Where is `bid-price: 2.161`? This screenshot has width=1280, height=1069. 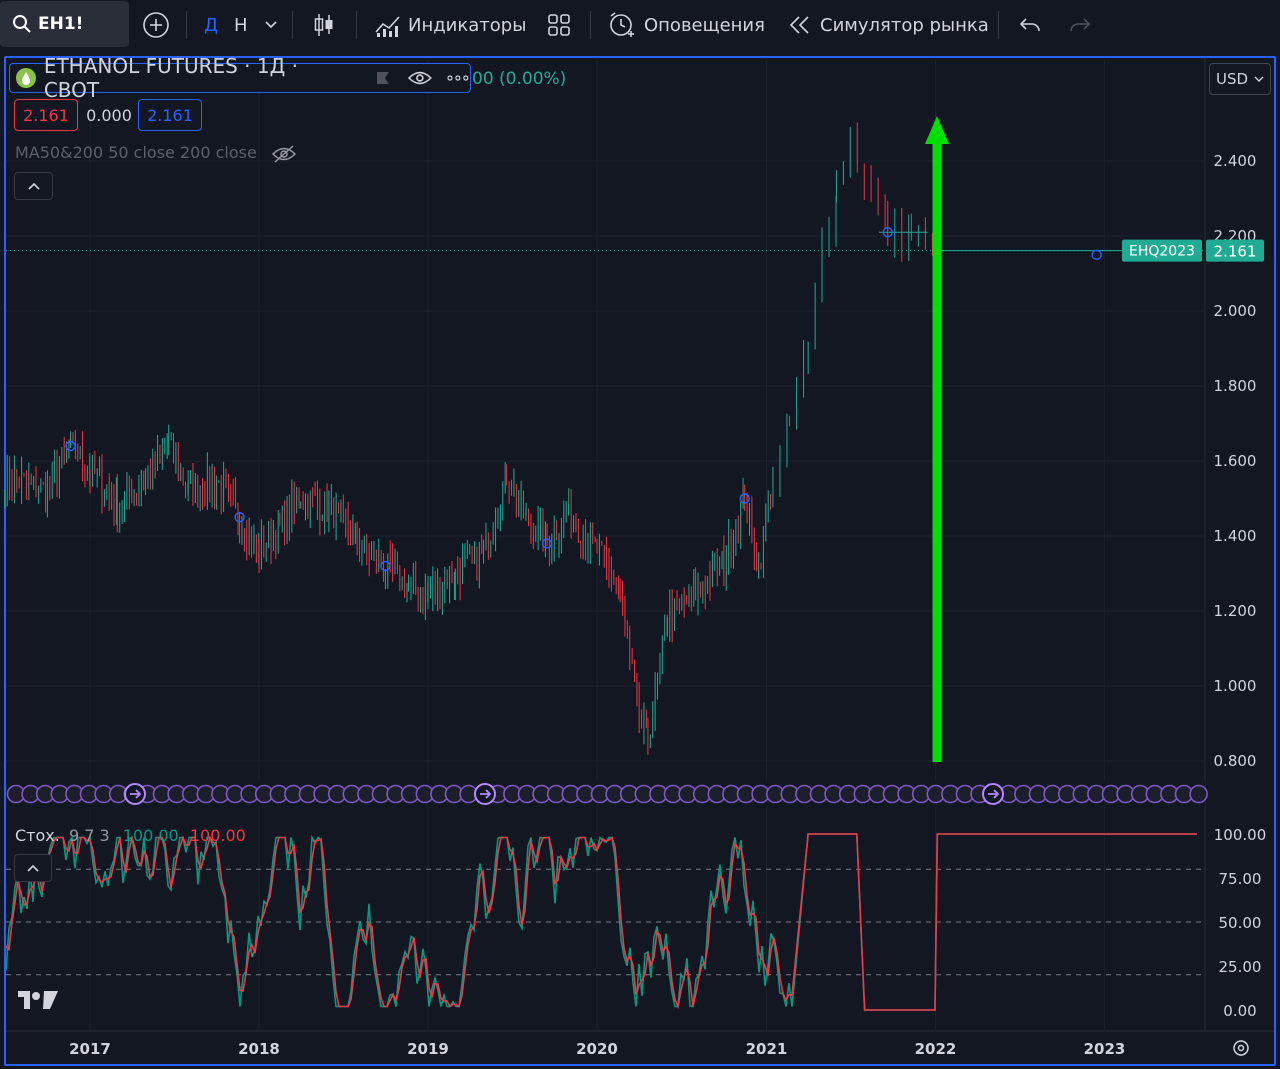
bid-price: 2.161 is located at coordinates (46, 115).